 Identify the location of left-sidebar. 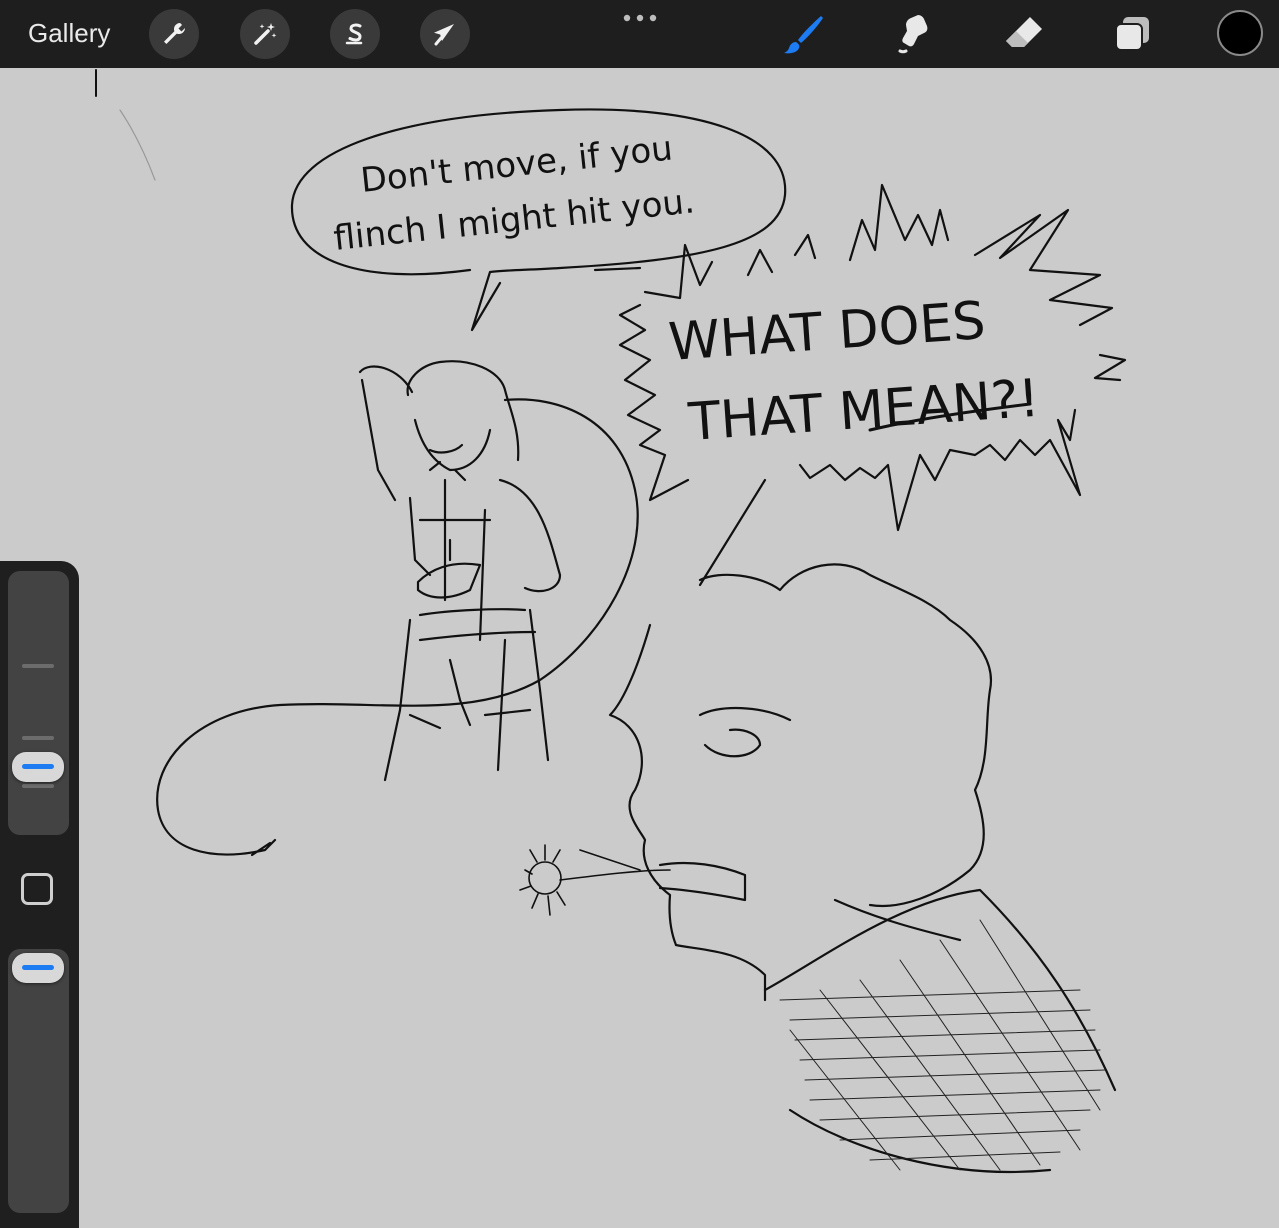
(39, 894).